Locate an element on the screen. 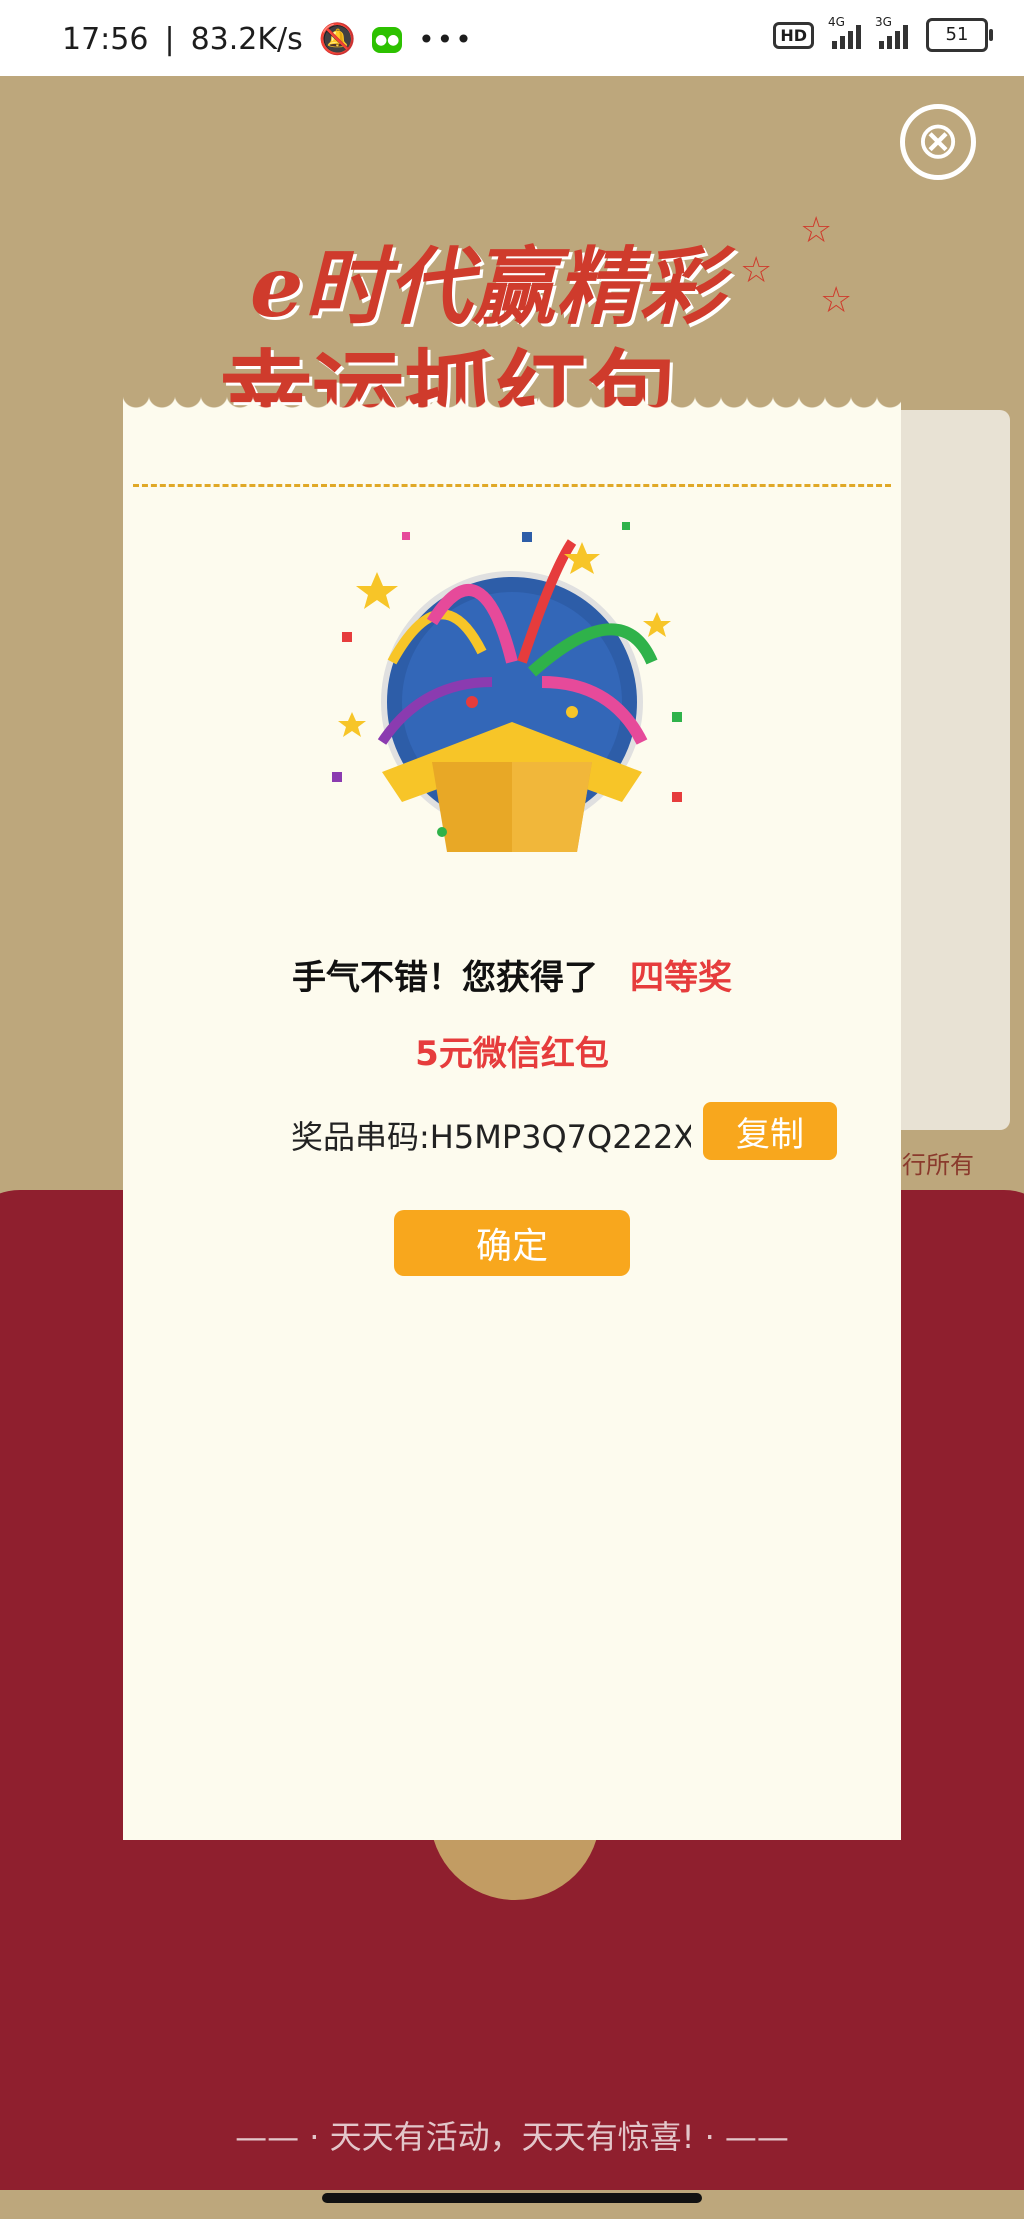 Image resolution: width=1024 pixels, height=2219 pixels. network-type-1: 4G is located at coordinates (836, 22).